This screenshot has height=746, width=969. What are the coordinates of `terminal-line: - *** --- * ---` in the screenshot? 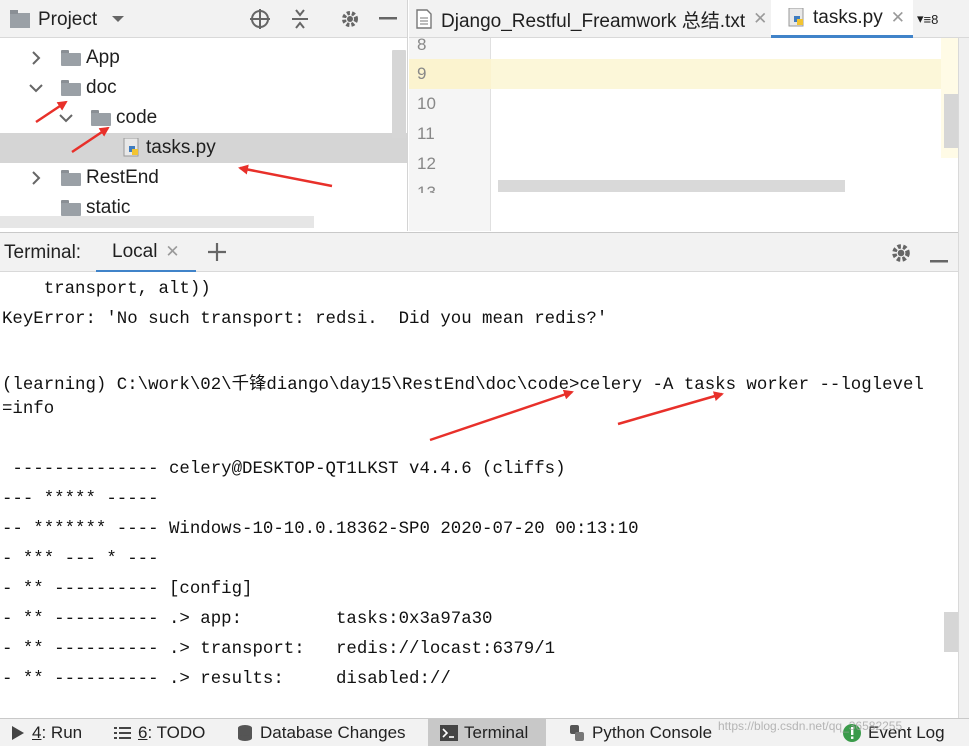 It's located at (80, 559).